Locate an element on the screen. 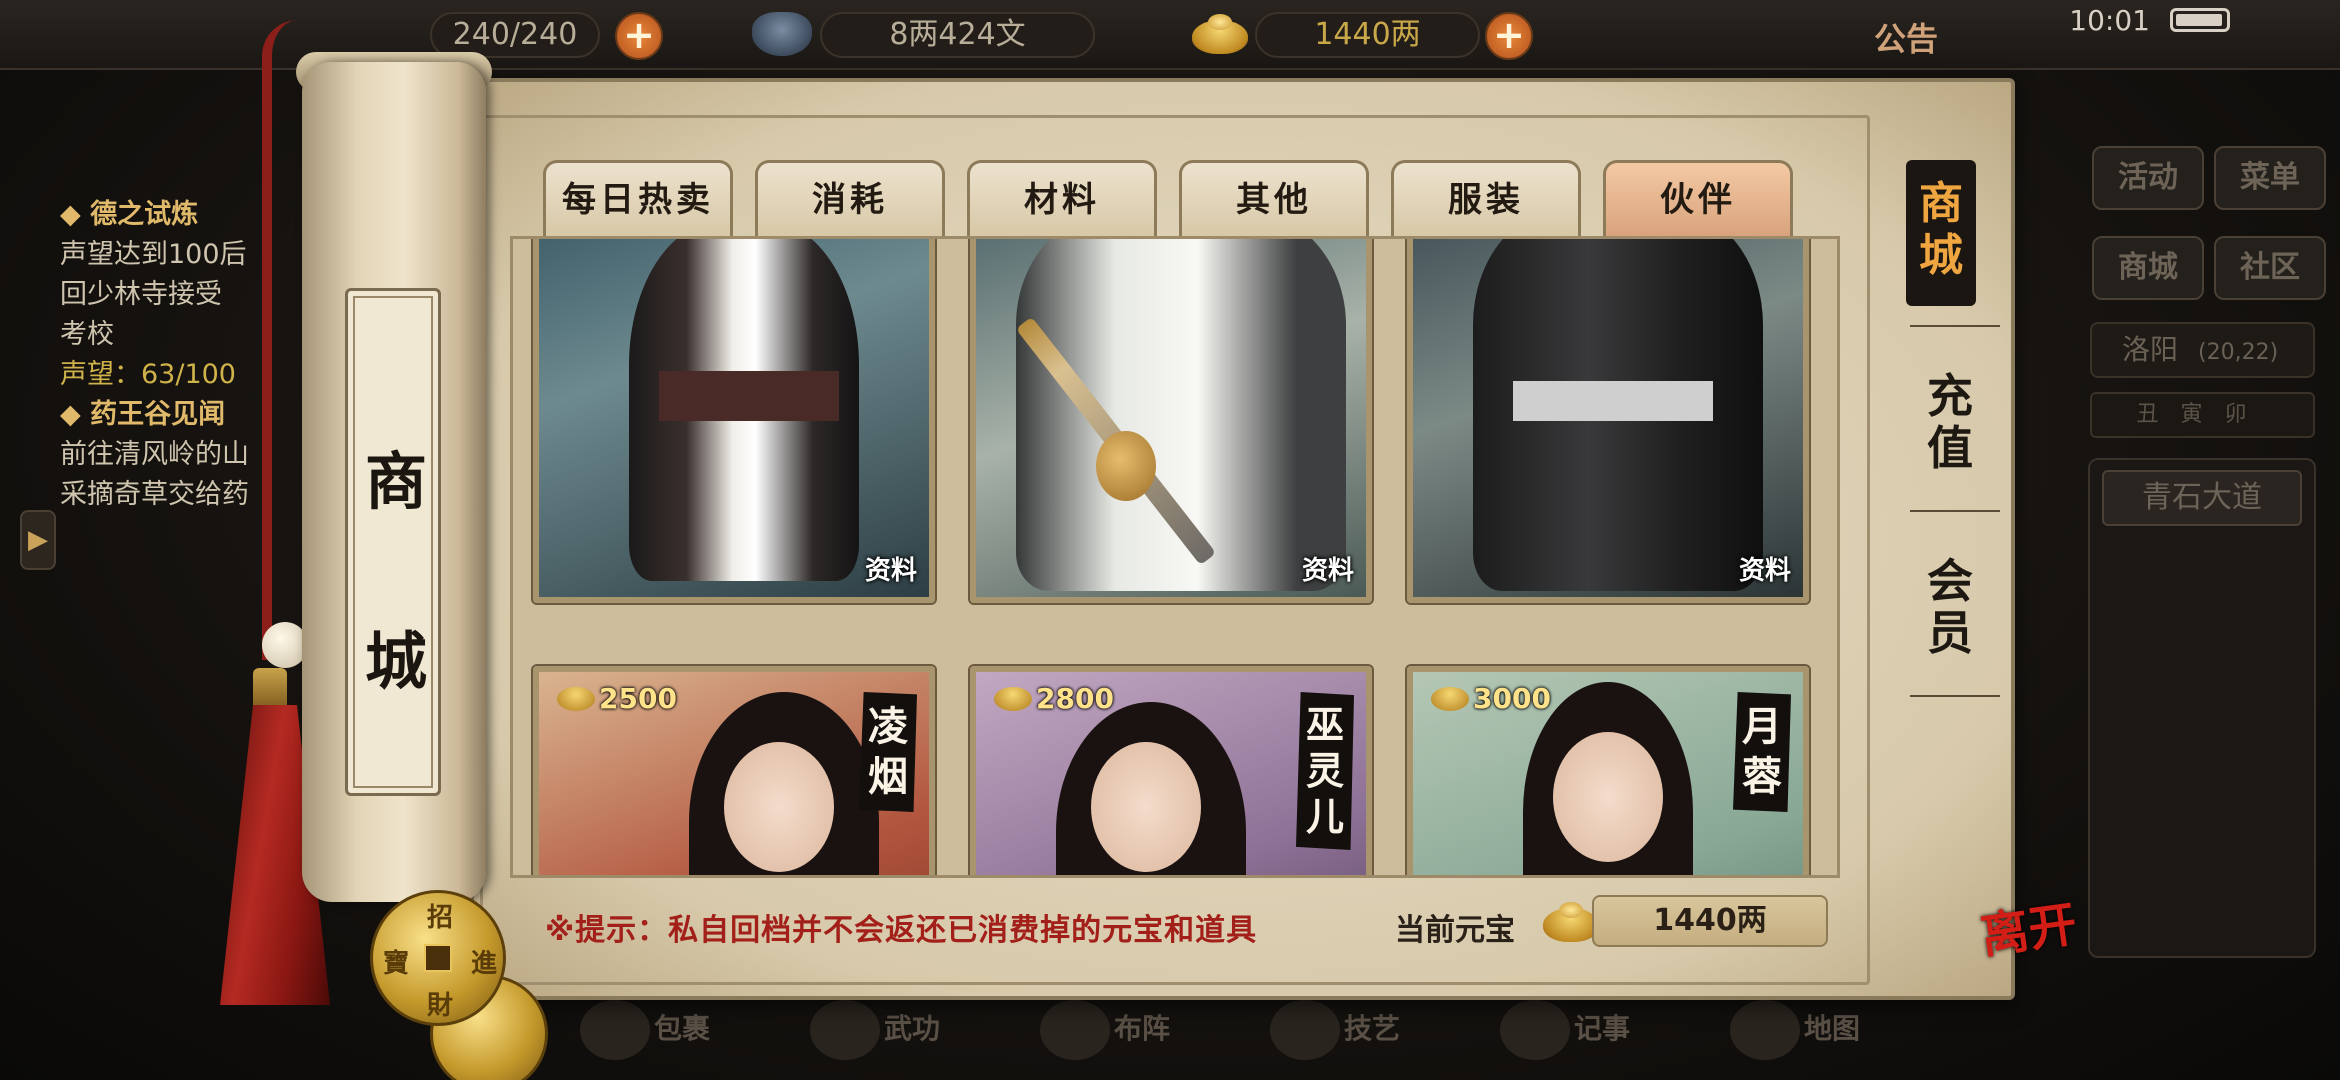 Image resolution: width=2340 pixels, height=1080 pixels. tassel-knot is located at coordinates (270, 689).